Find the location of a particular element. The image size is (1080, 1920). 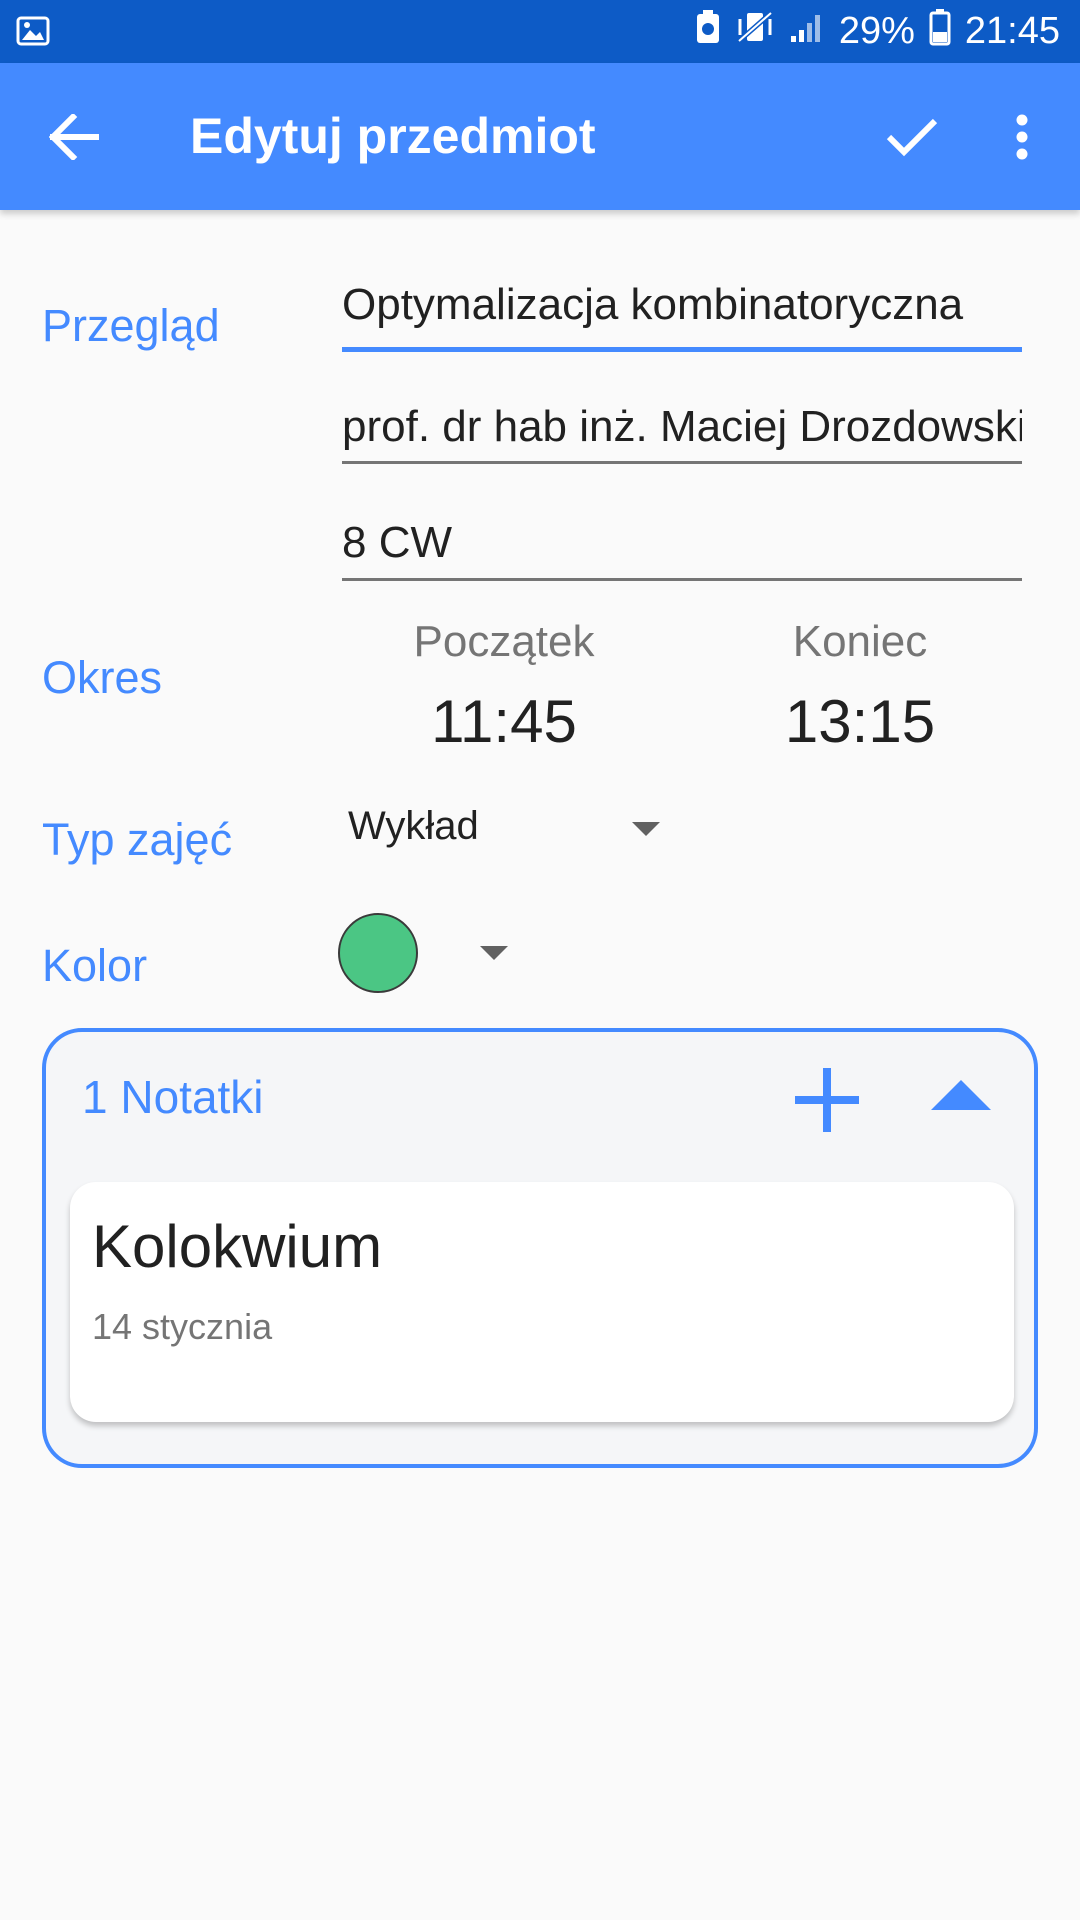

color-swatch is located at coordinates (378, 953).